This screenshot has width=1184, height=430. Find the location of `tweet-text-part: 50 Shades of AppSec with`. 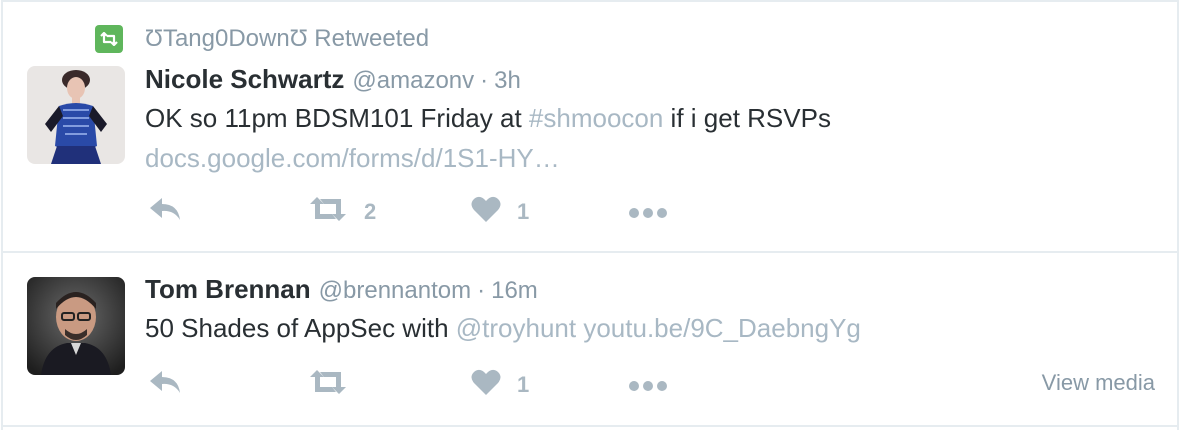

tweet-text-part: 50 Shades of AppSec with is located at coordinates (300, 328).